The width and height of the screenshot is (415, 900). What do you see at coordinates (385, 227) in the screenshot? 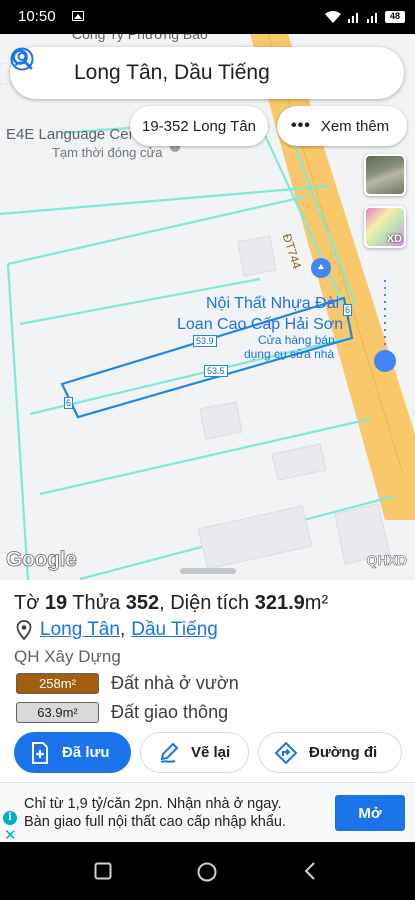
I see `planning-layer-button: XD` at bounding box center [385, 227].